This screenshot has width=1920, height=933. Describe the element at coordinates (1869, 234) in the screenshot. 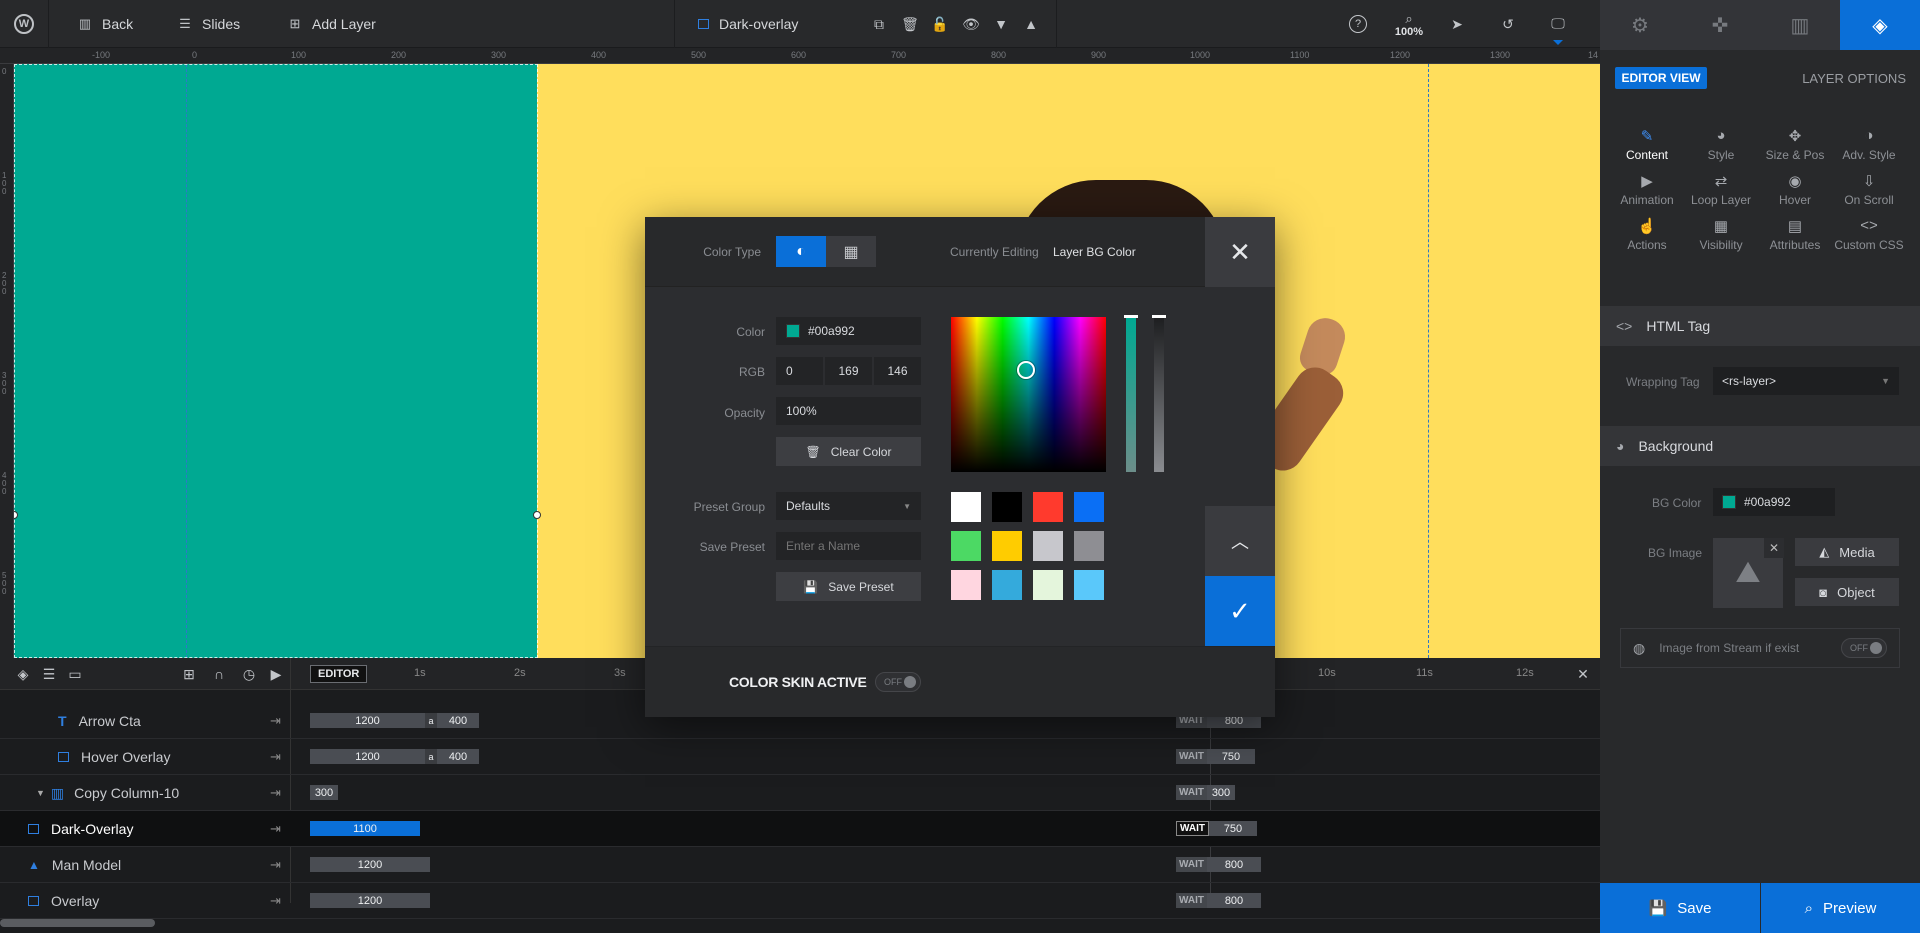

I see `option-custom-css: <> Custom CSS` at that location.